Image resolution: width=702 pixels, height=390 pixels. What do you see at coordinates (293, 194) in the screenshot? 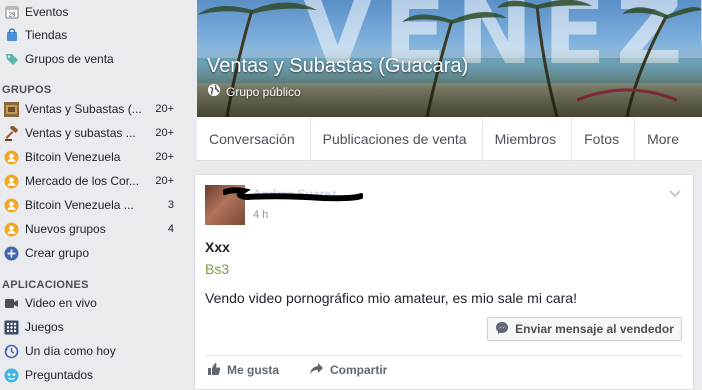
I see `redaction-scribble` at bounding box center [293, 194].